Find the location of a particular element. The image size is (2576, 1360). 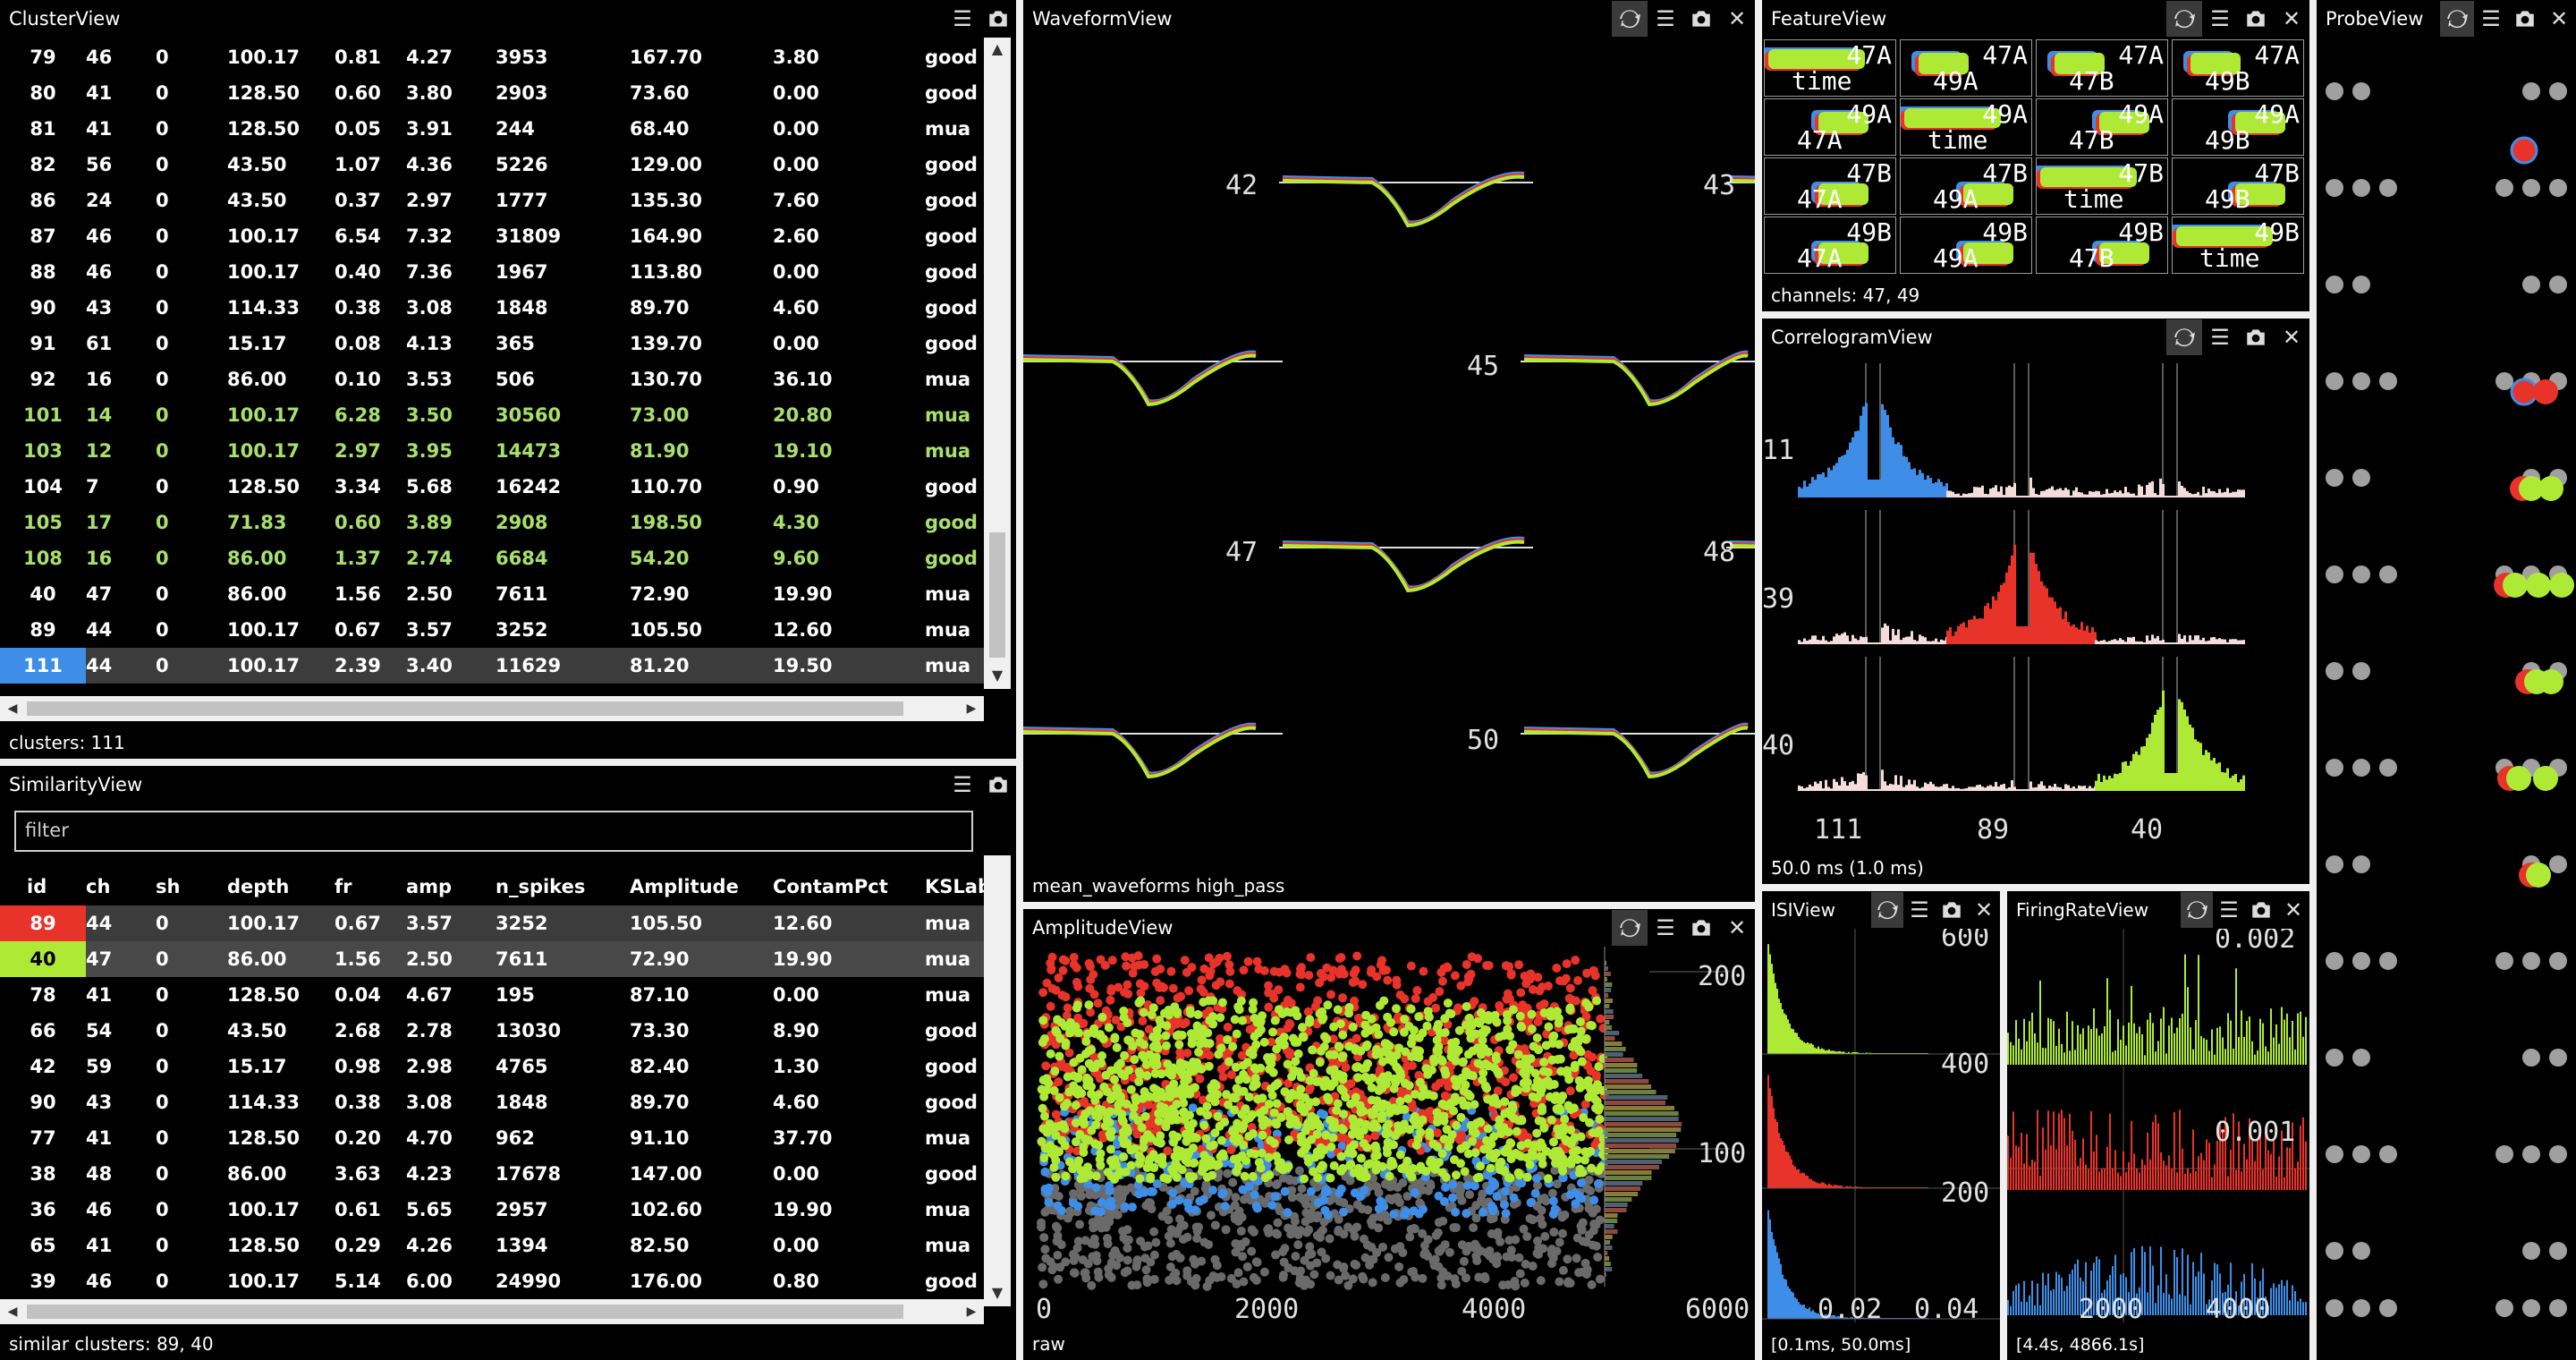

cluster-vscroll-thumb is located at coordinates (997, 595).